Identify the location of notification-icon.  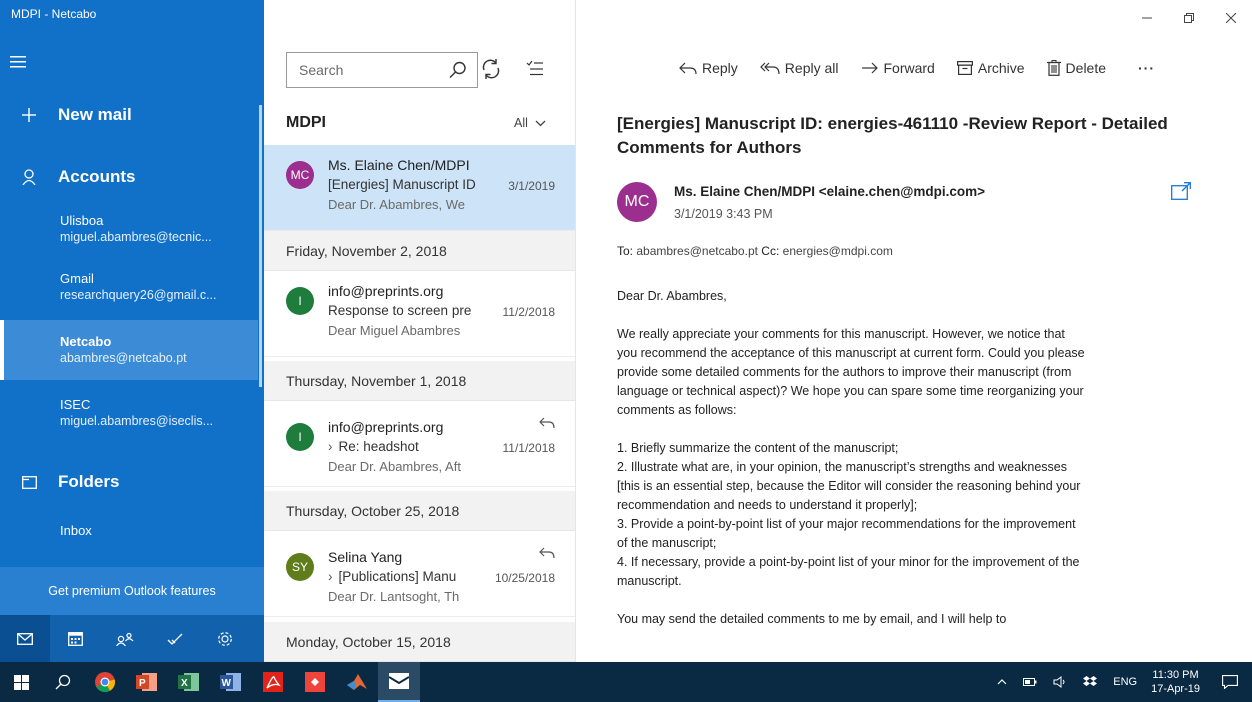
(1230, 682).